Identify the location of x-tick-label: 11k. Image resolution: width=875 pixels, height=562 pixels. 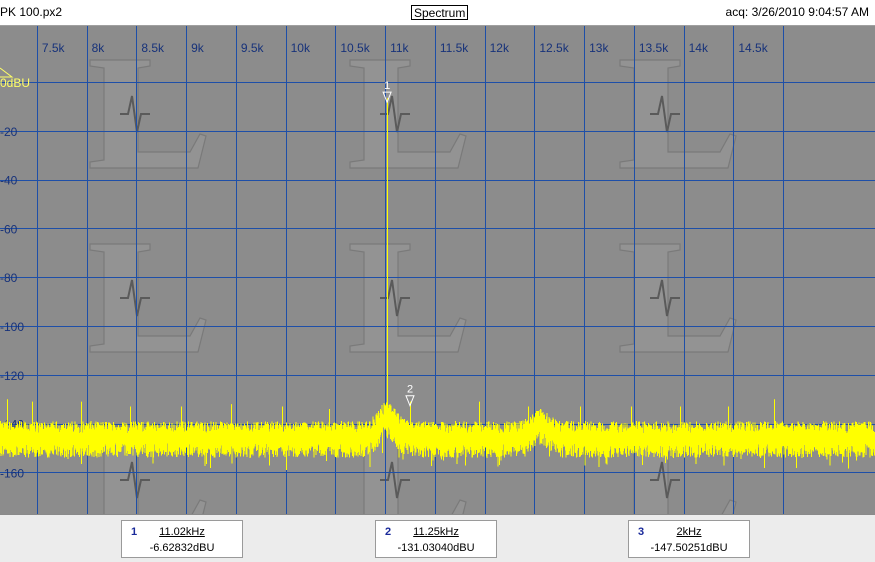
(399, 48).